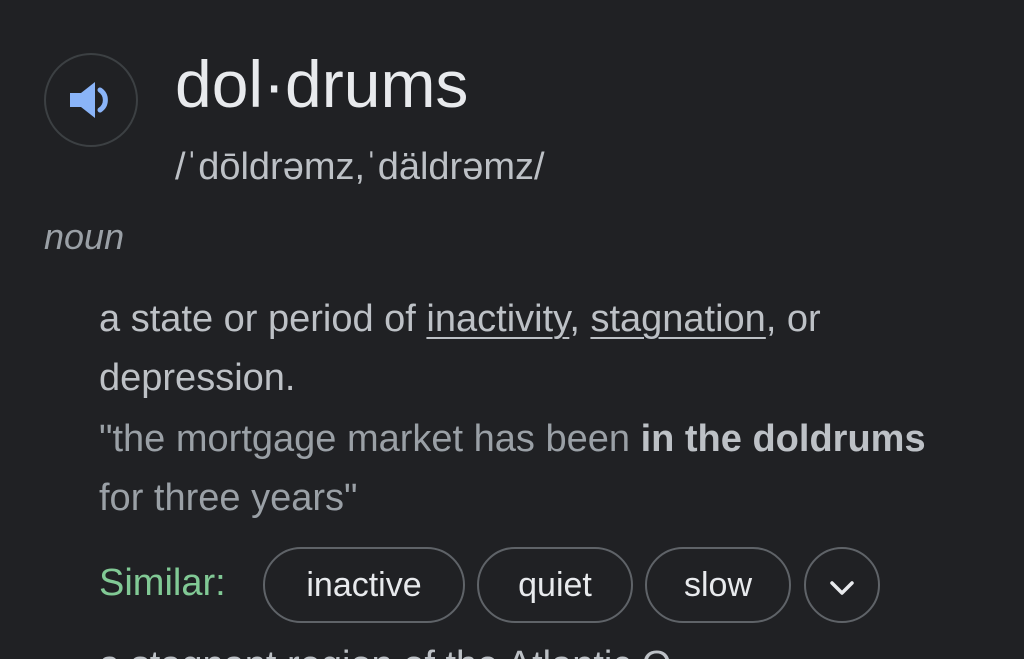 Image resolution: width=1024 pixels, height=659 pixels. I want to click on similar-chip-inactive: inactive, so click(364, 585).